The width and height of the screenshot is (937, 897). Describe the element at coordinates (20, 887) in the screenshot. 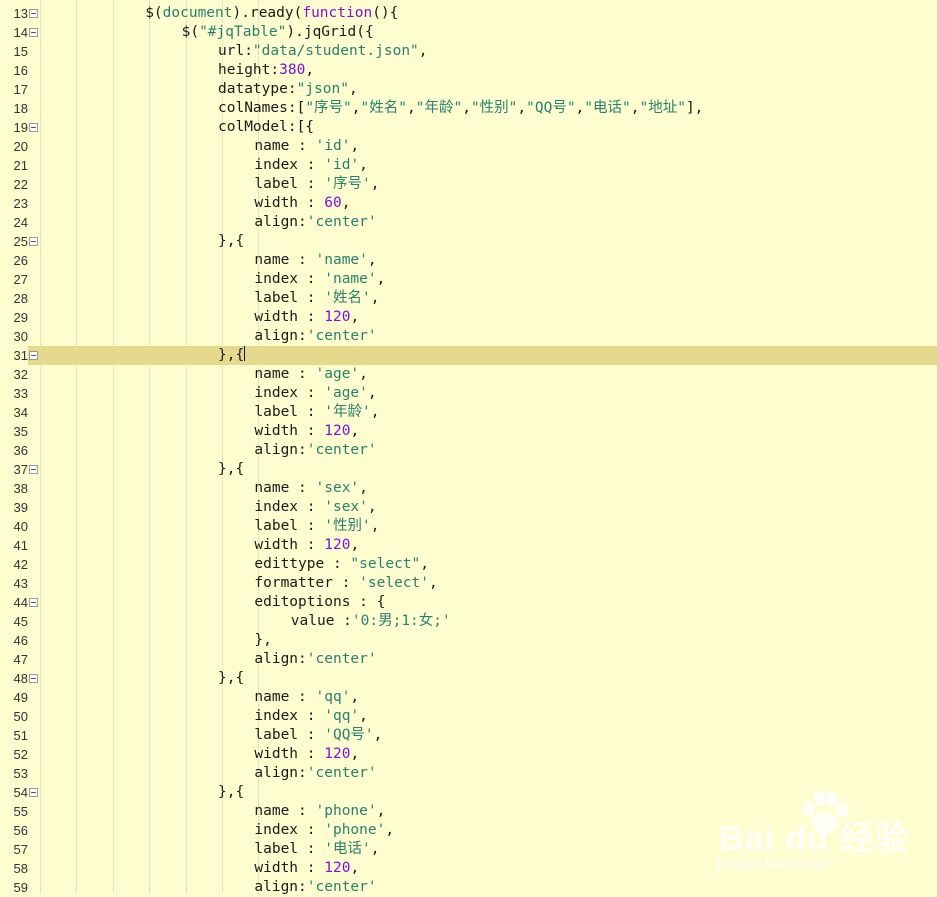

I see `line-number: 59` at that location.